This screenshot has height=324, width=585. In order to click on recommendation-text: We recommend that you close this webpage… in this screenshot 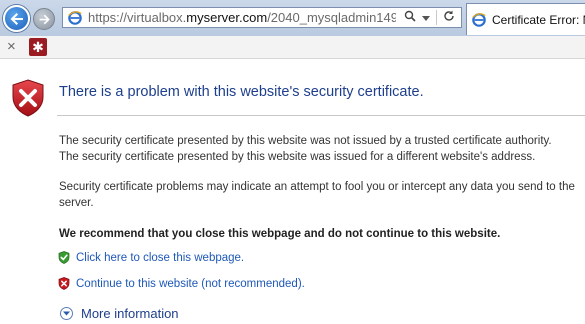, I will do `click(280, 234)`.